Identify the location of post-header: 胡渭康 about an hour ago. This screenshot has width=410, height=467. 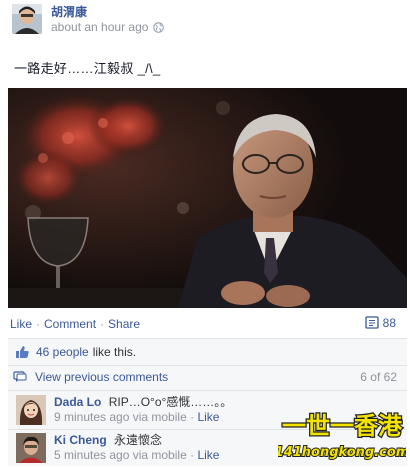
(88, 22).